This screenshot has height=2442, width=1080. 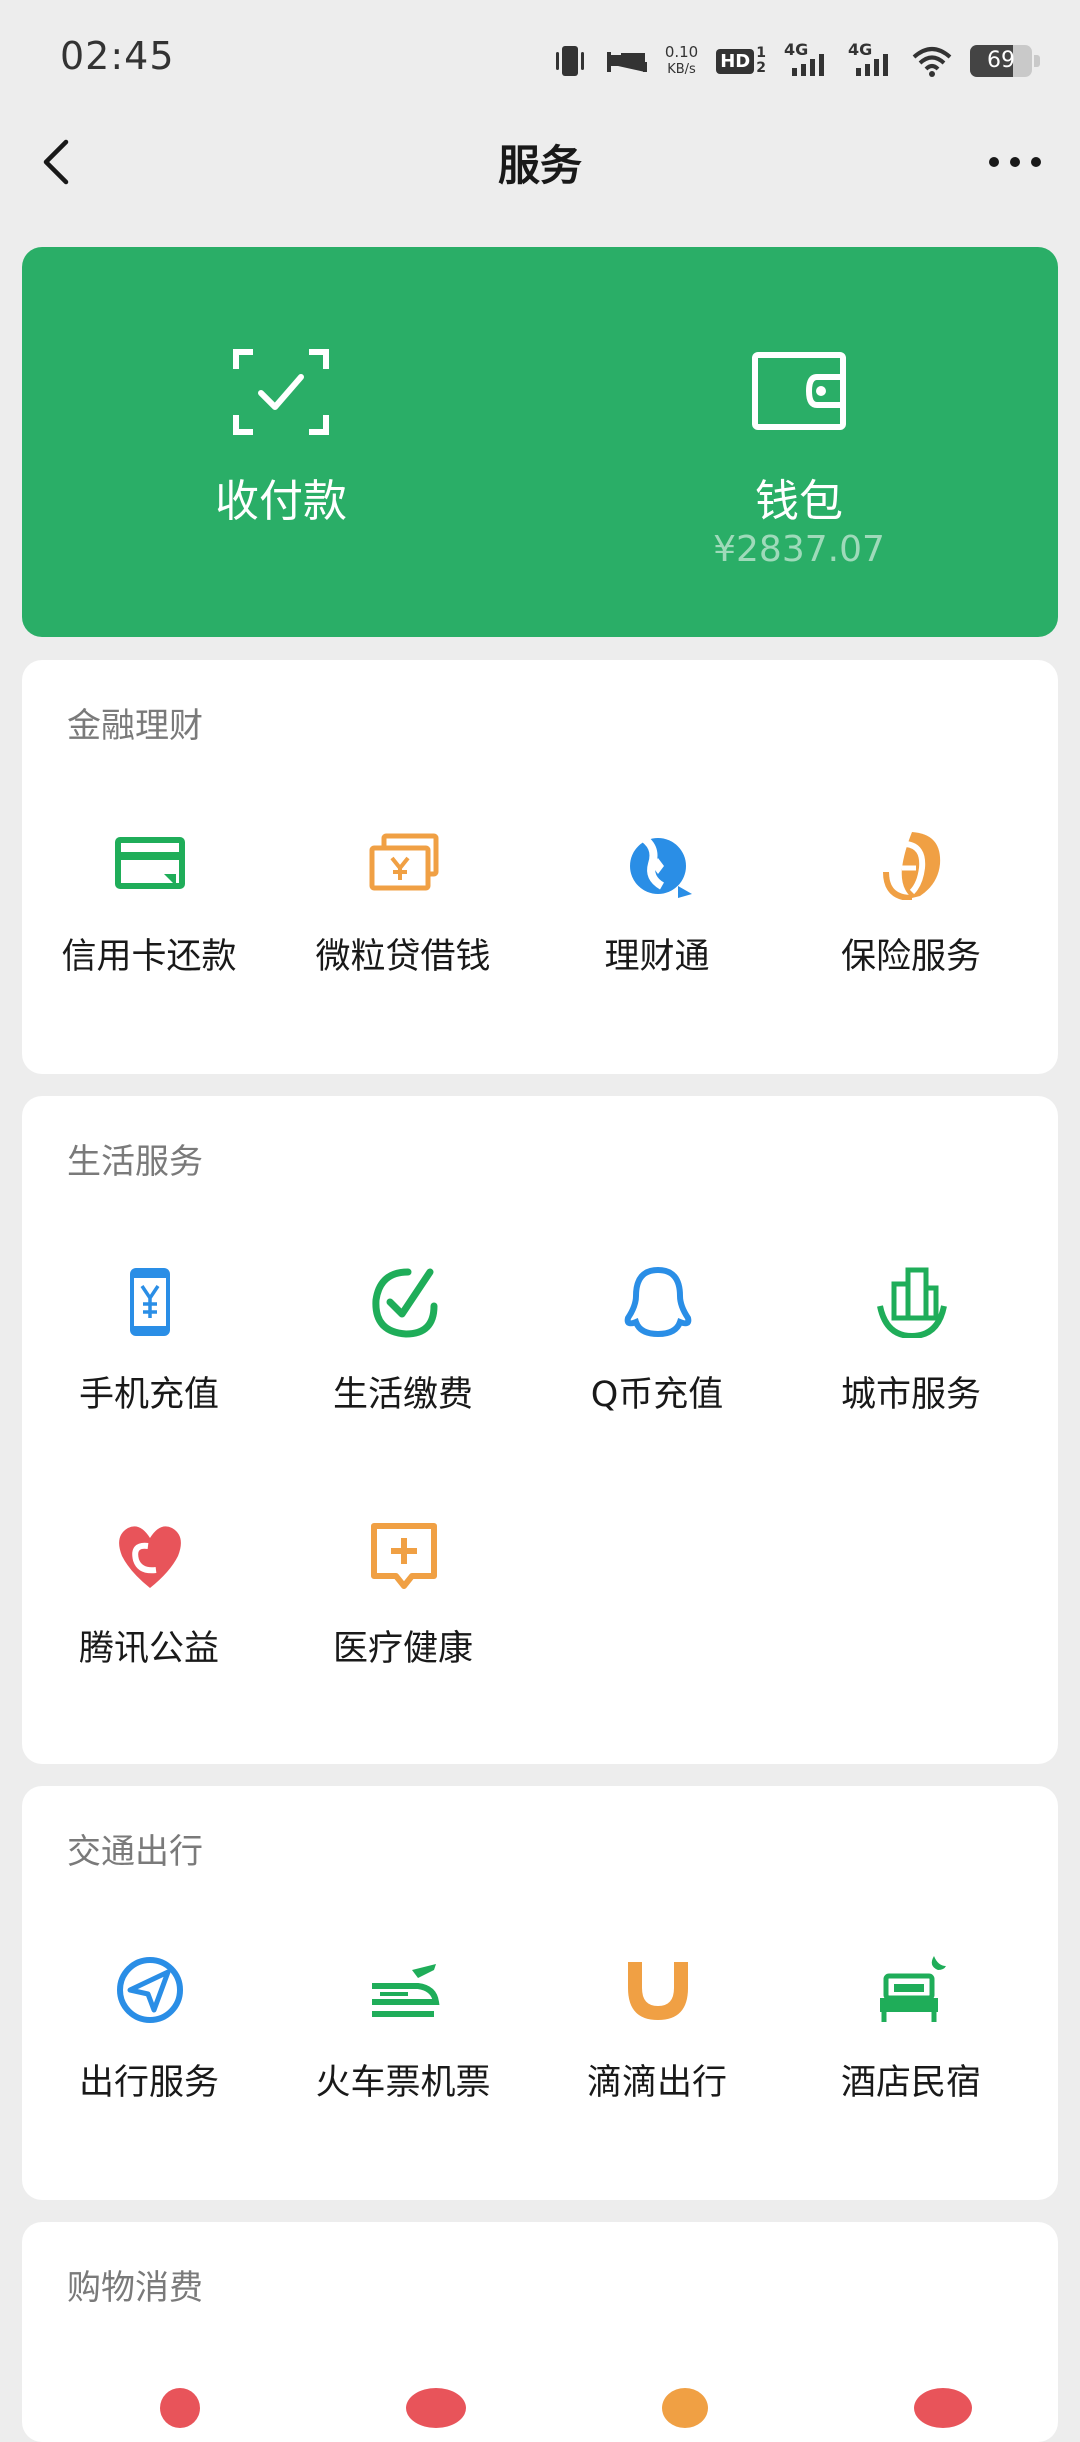 I want to click on net-speed: 0.10 KB/s, so click(x=681, y=61).